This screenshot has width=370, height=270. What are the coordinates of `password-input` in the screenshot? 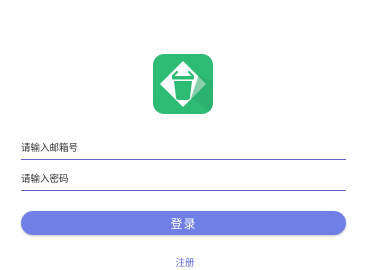 It's located at (183, 179).